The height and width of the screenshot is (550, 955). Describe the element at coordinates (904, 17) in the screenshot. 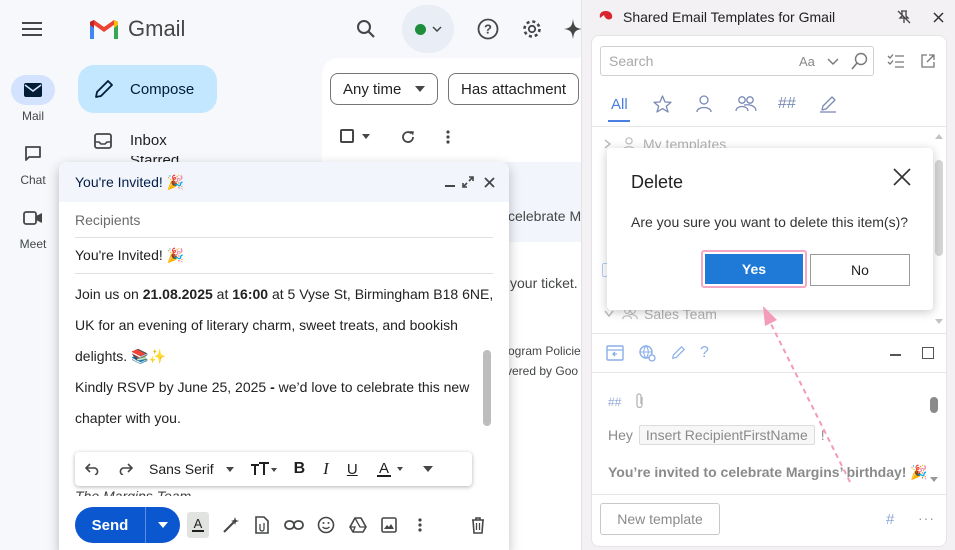

I see `unpin-icon` at that location.